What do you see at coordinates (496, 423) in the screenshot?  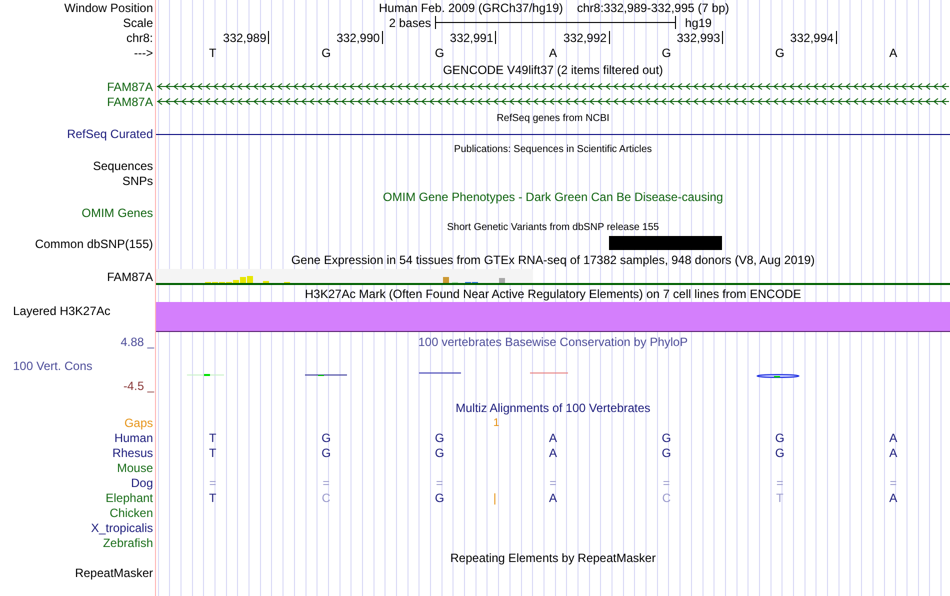 I see `gap-count: 1` at bounding box center [496, 423].